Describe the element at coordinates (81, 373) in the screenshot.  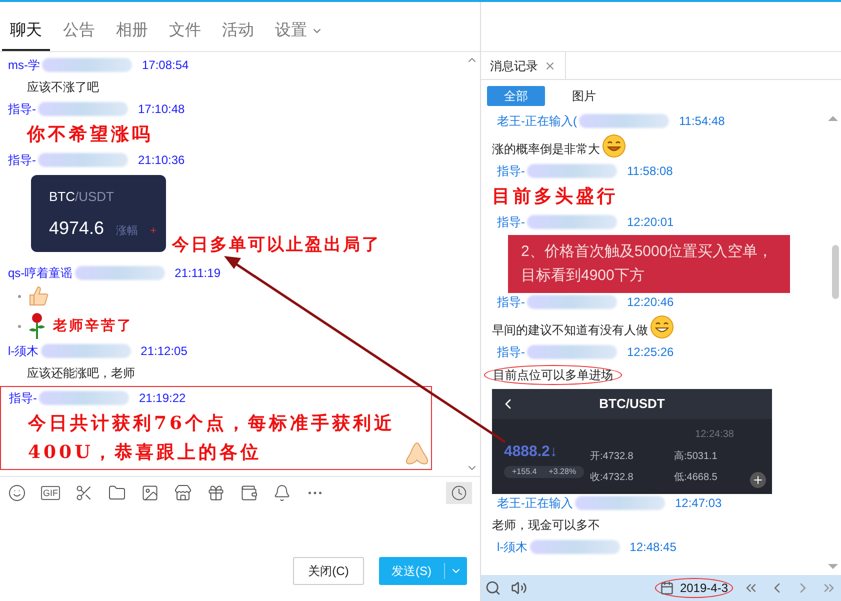
I see `message-text: 应该还能涨吧，老师` at that location.